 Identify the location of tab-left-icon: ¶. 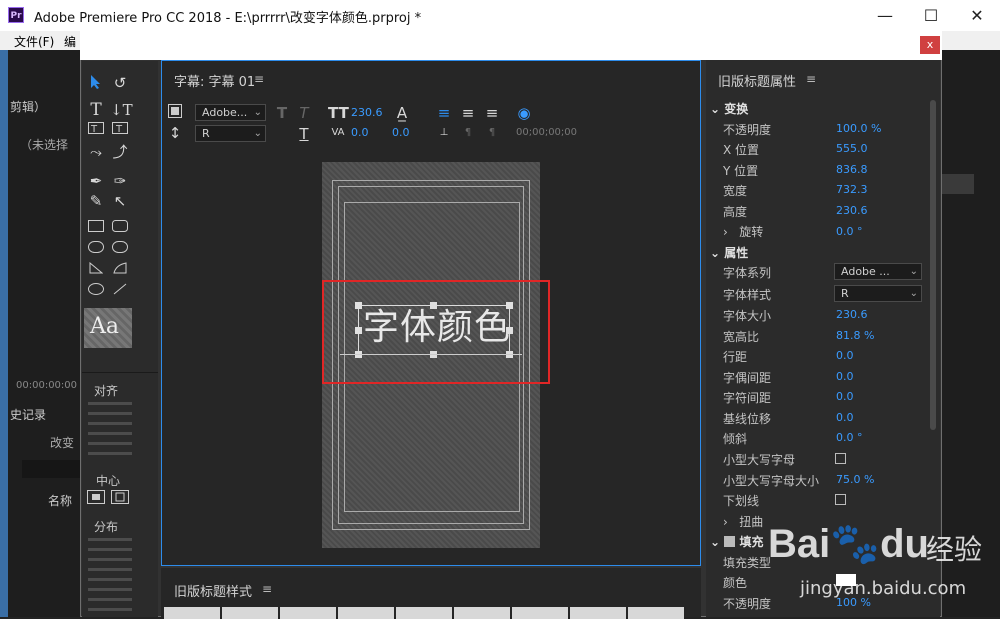
(468, 133).